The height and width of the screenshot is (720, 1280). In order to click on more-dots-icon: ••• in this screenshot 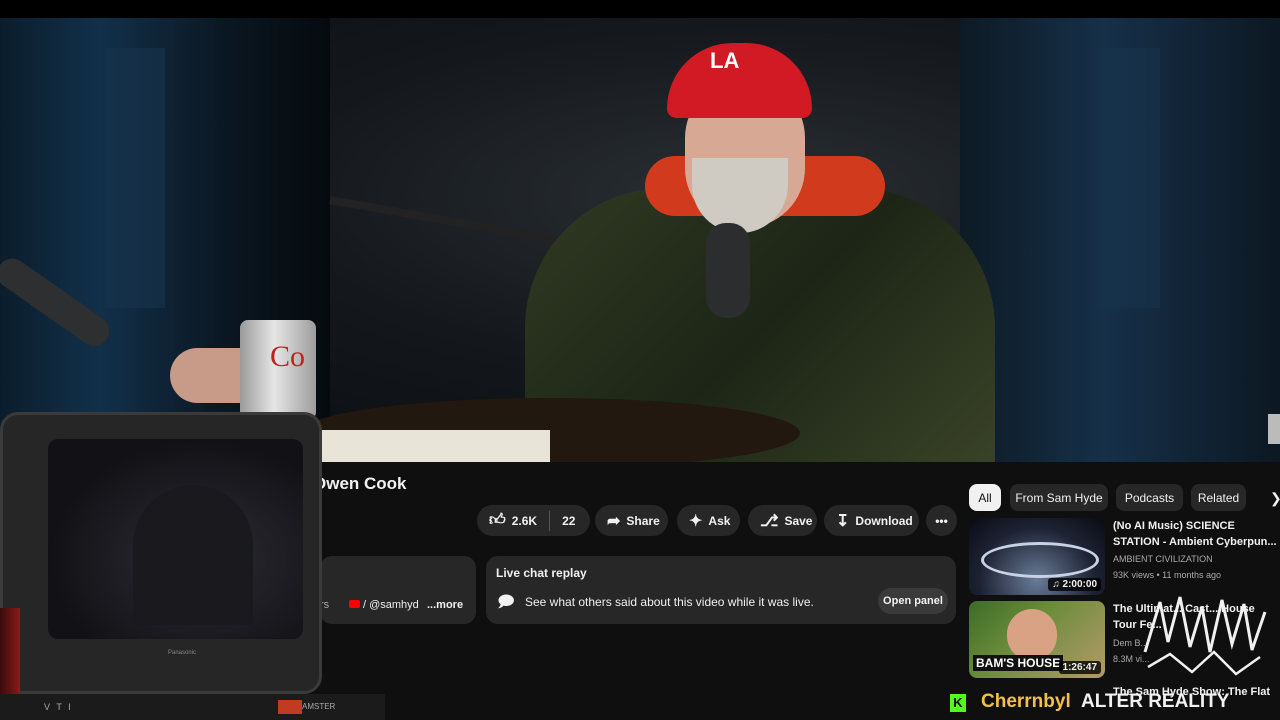, I will do `click(941, 520)`.